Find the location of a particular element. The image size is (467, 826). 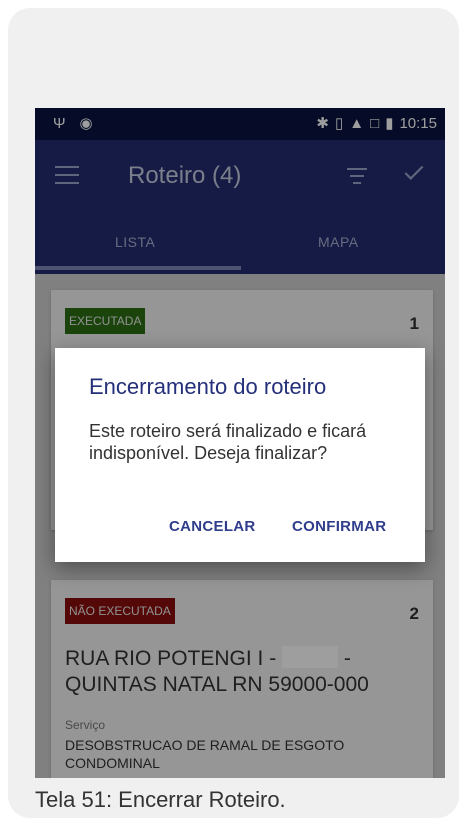

confirm-button: CONFIRMAR is located at coordinates (339, 526).